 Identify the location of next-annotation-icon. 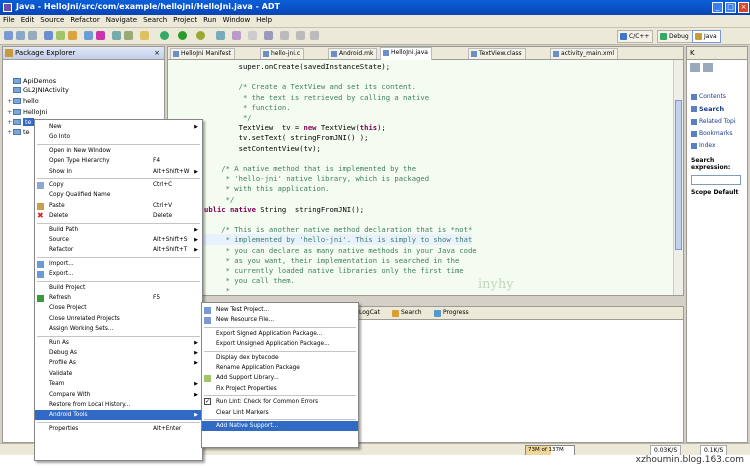
(284, 35).